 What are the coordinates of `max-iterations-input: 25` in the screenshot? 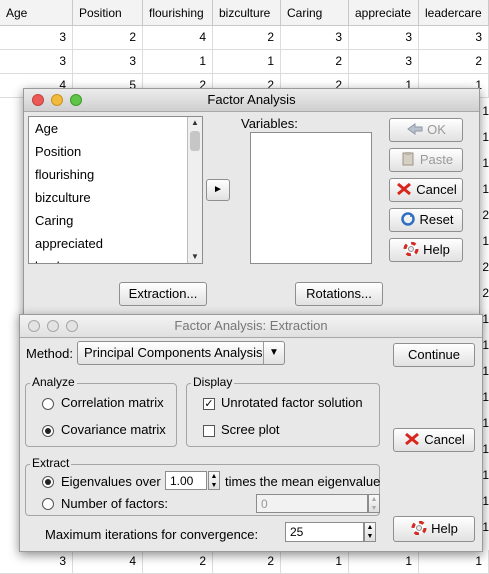 It's located at (324, 532).